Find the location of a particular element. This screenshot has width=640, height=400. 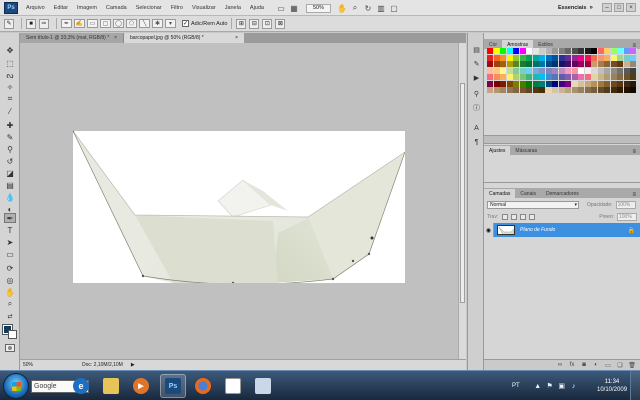

visibility-eye-icon: ◉ is located at coordinates (489, 230).